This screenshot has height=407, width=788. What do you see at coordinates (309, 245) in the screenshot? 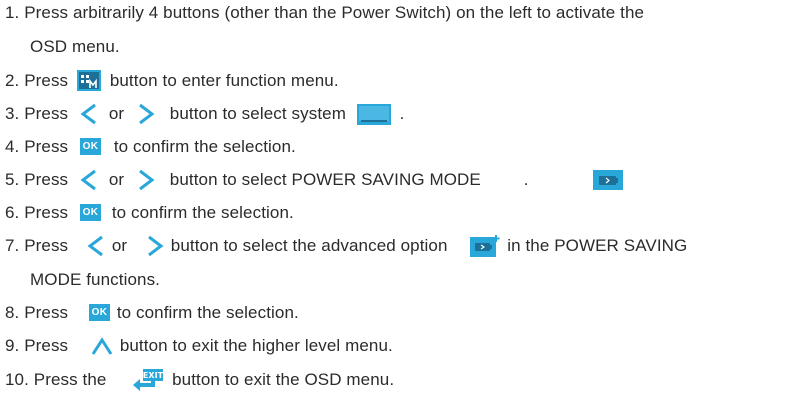
I see `step-7-text-c: button to select the advanced option` at bounding box center [309, 245].